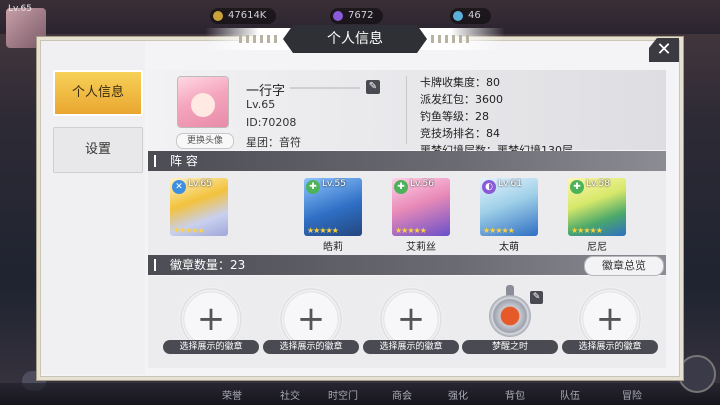 The height and width of the screenshot is (405, 720). What do you see at coordinates (343, 394) in the screenshot?
I see `nav-portal: 时空门` at bounding box center [343, 394].